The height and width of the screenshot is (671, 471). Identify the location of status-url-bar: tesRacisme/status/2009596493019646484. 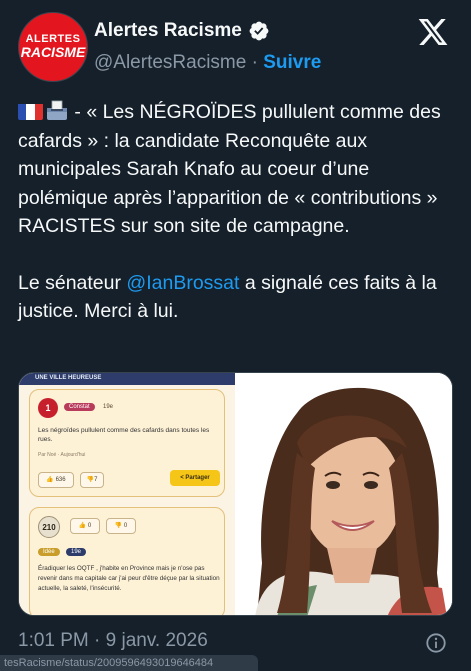
(129, 663).